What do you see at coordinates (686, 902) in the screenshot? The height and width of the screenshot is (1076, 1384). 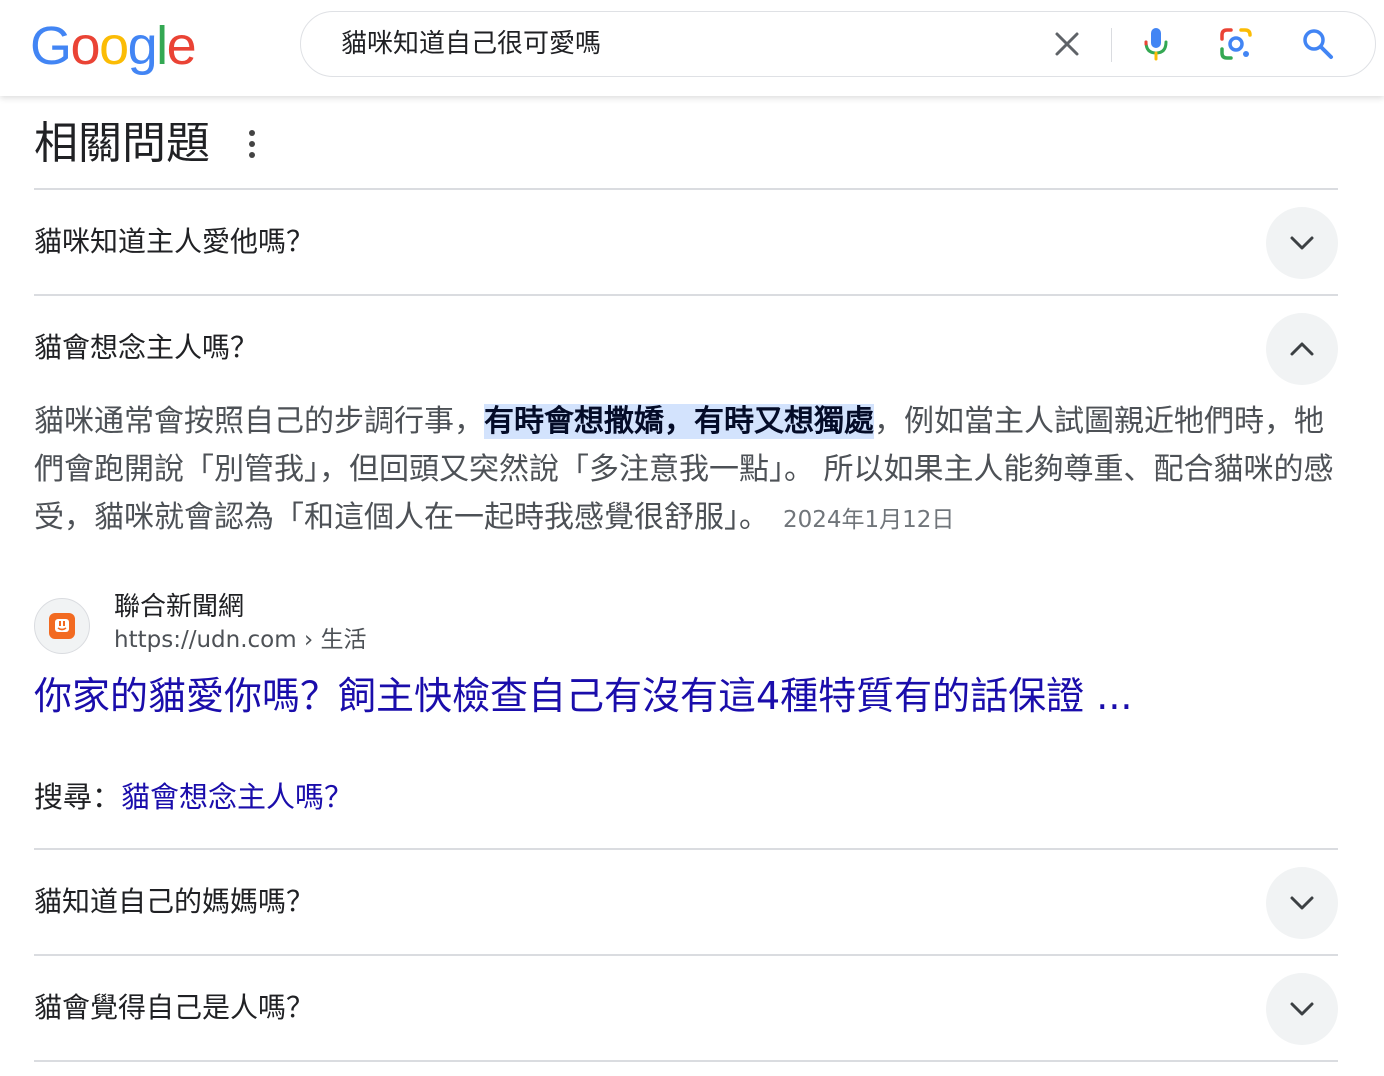 I see `question-row-3: 貓知道自己的媽媽嗎？` at bounding box center [686, 902].